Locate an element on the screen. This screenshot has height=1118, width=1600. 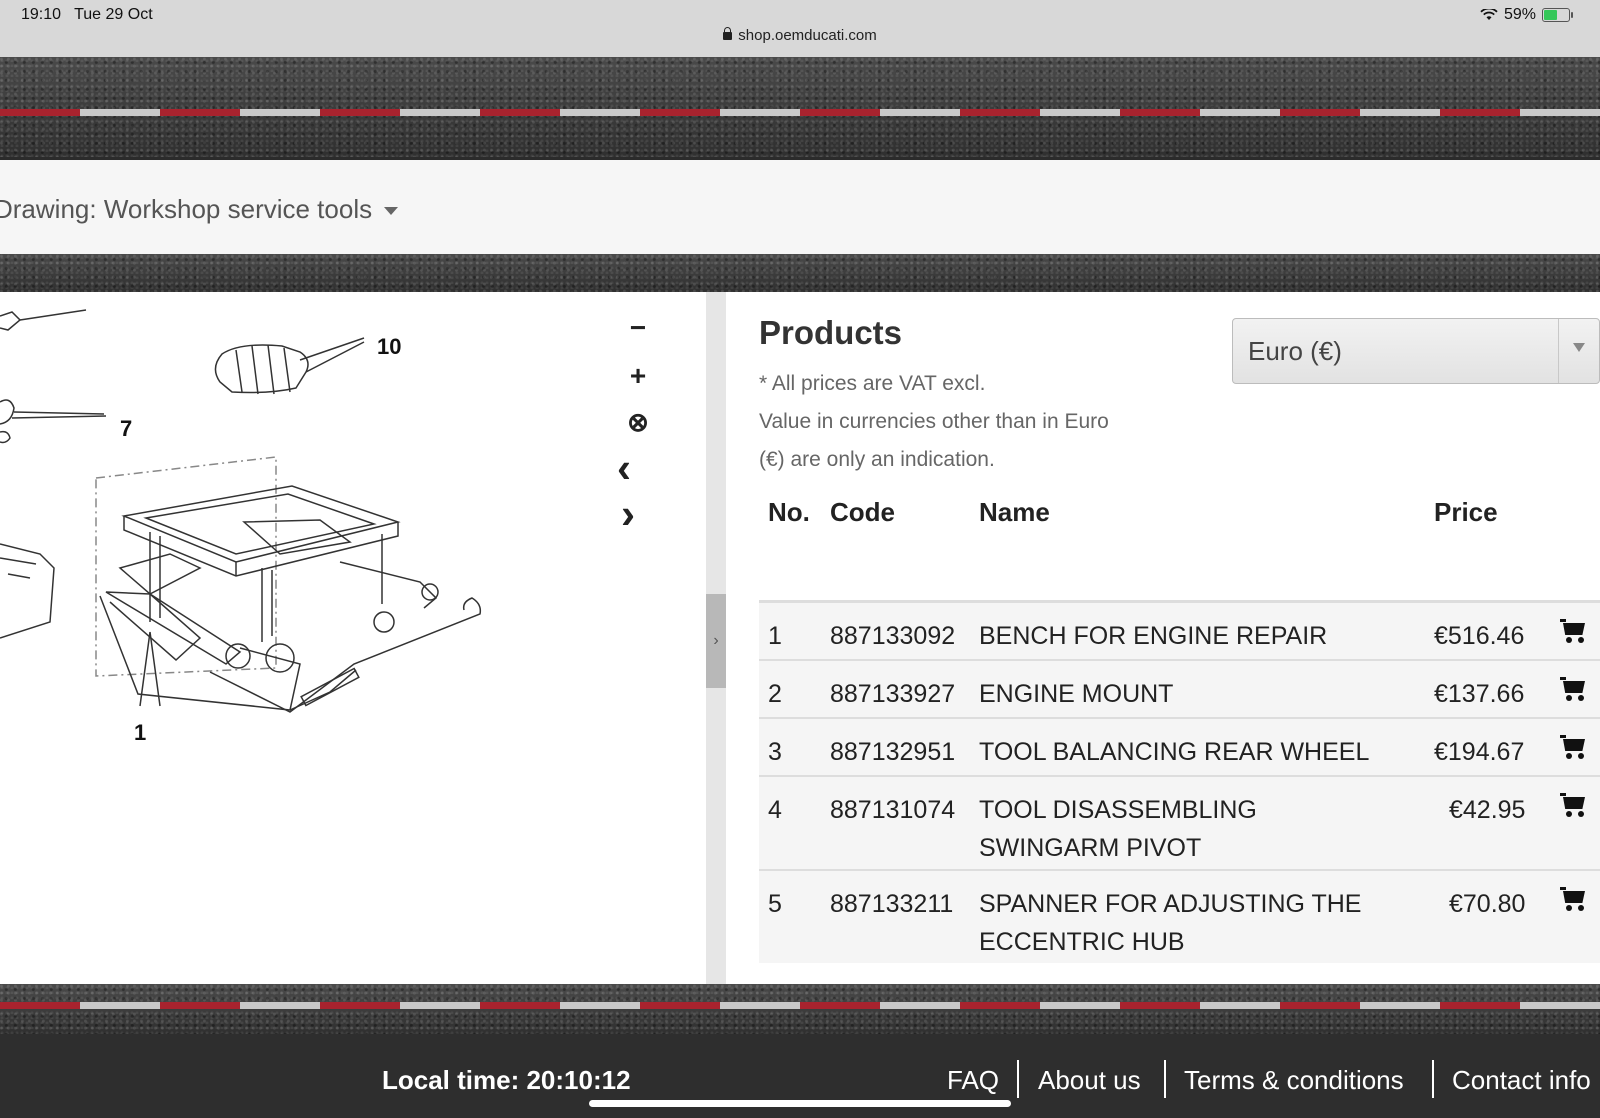
zoom-in-button: + is located at coordinates (638, 376).